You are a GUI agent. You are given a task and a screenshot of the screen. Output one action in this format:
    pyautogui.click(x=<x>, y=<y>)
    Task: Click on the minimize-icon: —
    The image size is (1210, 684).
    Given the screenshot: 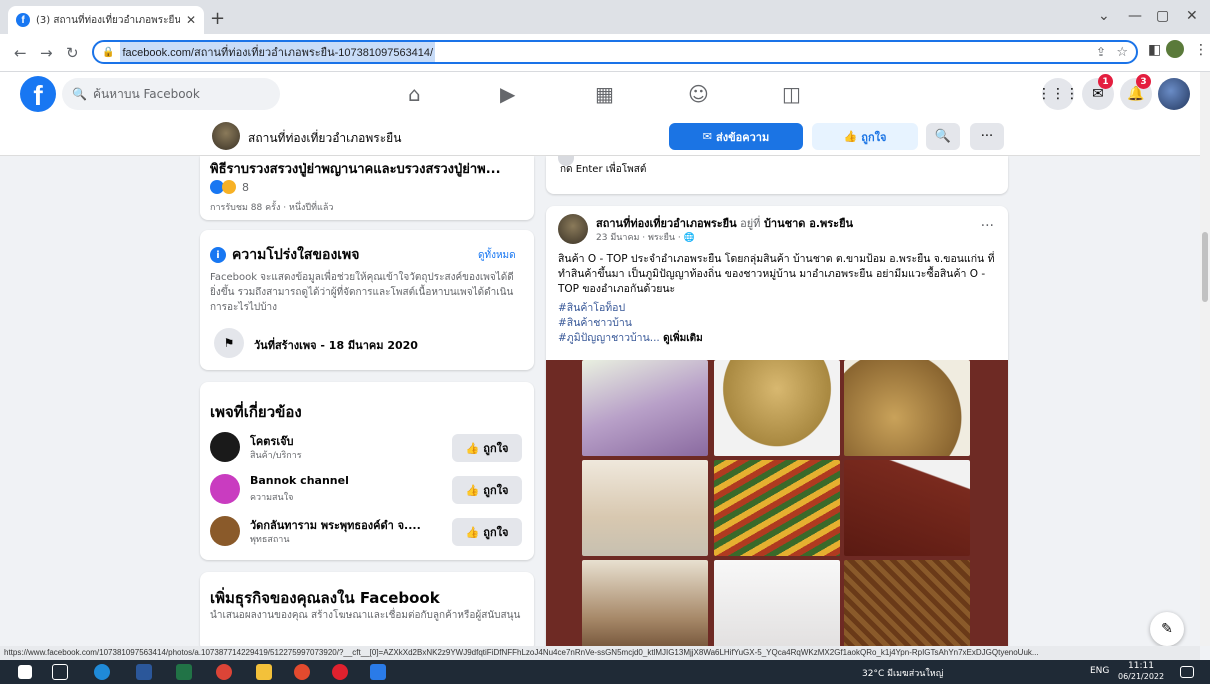 What is the action you would take?
    pyautogui.click(x=1135, y=16)
    